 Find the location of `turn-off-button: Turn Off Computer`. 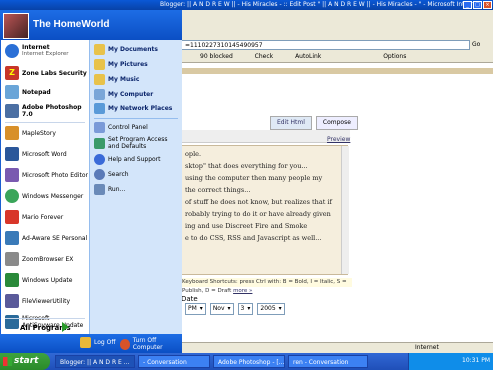

turn-off-button: Turn Off Computer is located at coordinates (151, 344).